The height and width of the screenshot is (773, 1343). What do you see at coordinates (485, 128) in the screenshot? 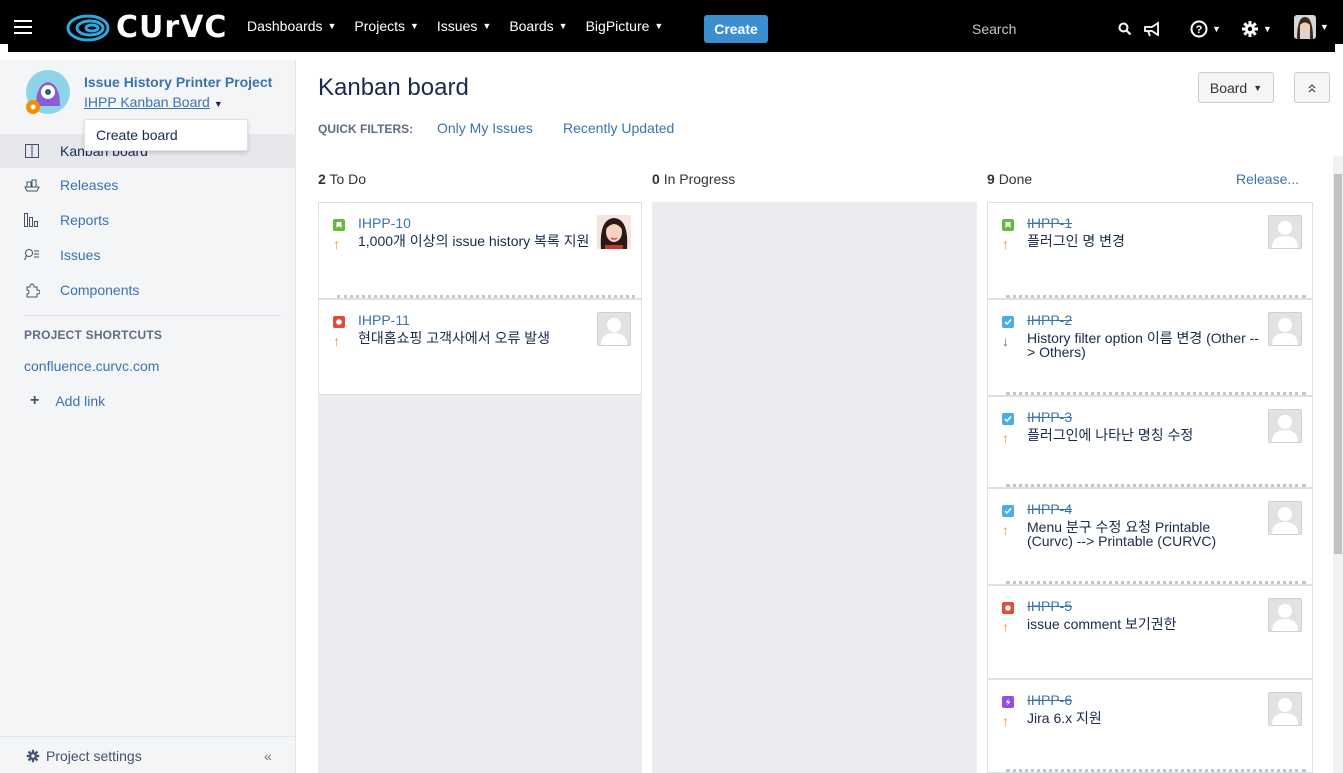
I see `quick-filter-only-my-issues: Only My Issues` at bounding box center [485, 128].